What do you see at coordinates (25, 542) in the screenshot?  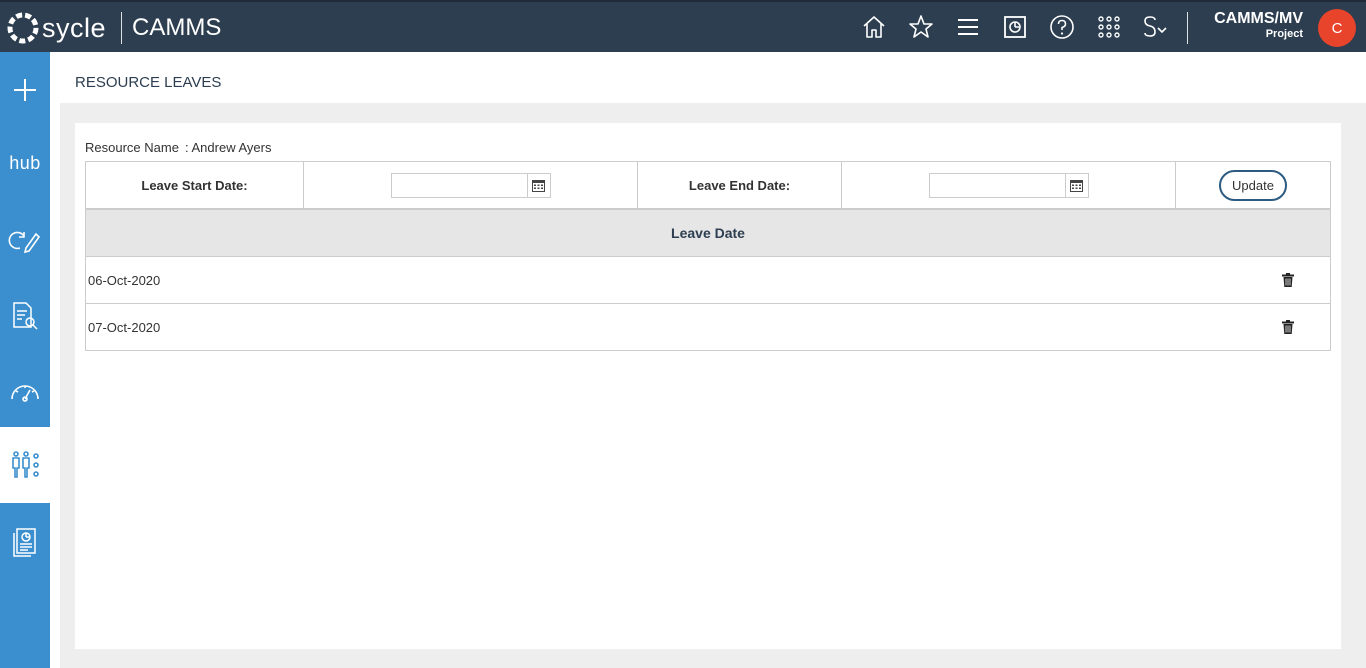 I see `report-icon` at bounding box center [25, 542].